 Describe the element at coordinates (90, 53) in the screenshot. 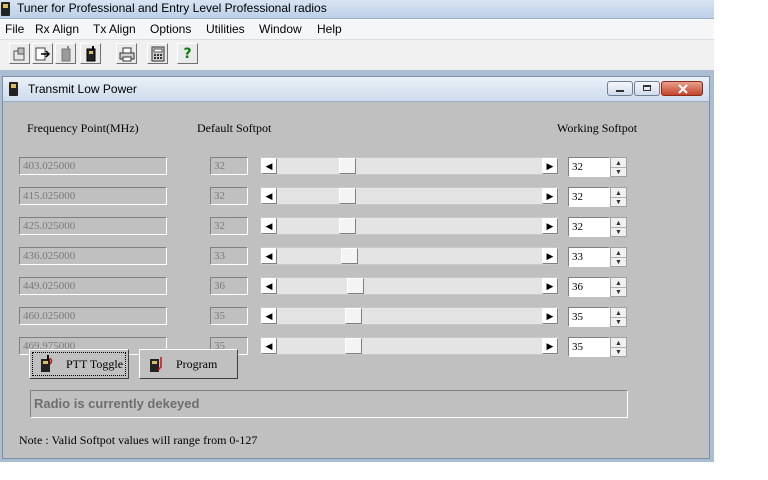

I see `radio-button` at that location.